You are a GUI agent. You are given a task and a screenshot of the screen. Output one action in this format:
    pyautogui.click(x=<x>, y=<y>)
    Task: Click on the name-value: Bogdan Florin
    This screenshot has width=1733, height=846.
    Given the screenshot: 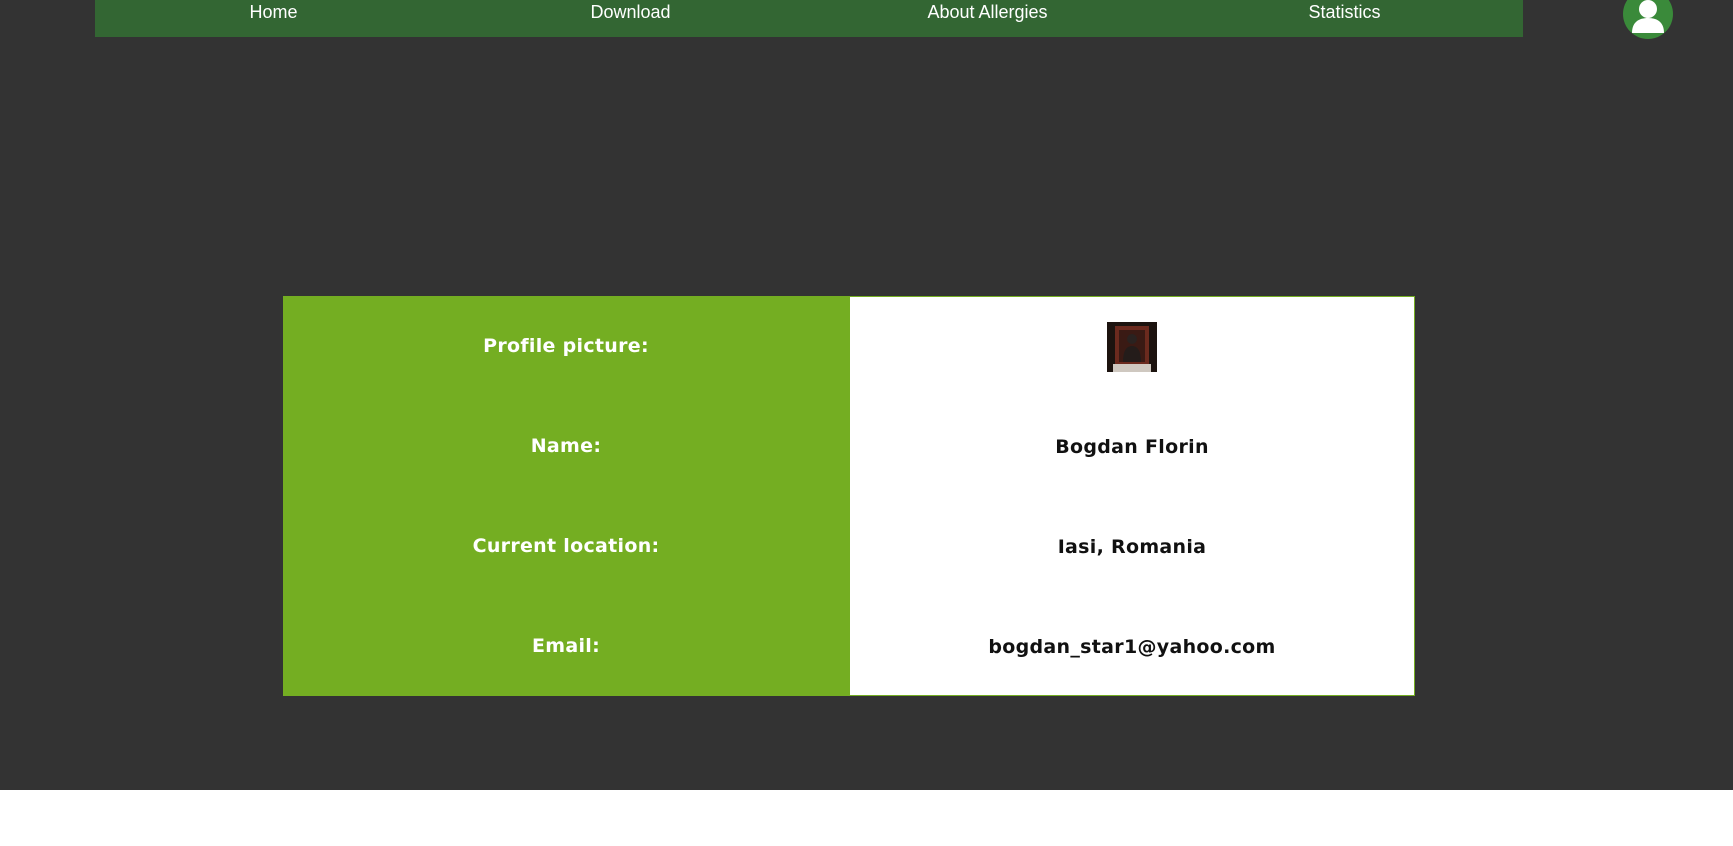 What is the action you would take?
    pyautogui.click(x=1132, y=447)
    